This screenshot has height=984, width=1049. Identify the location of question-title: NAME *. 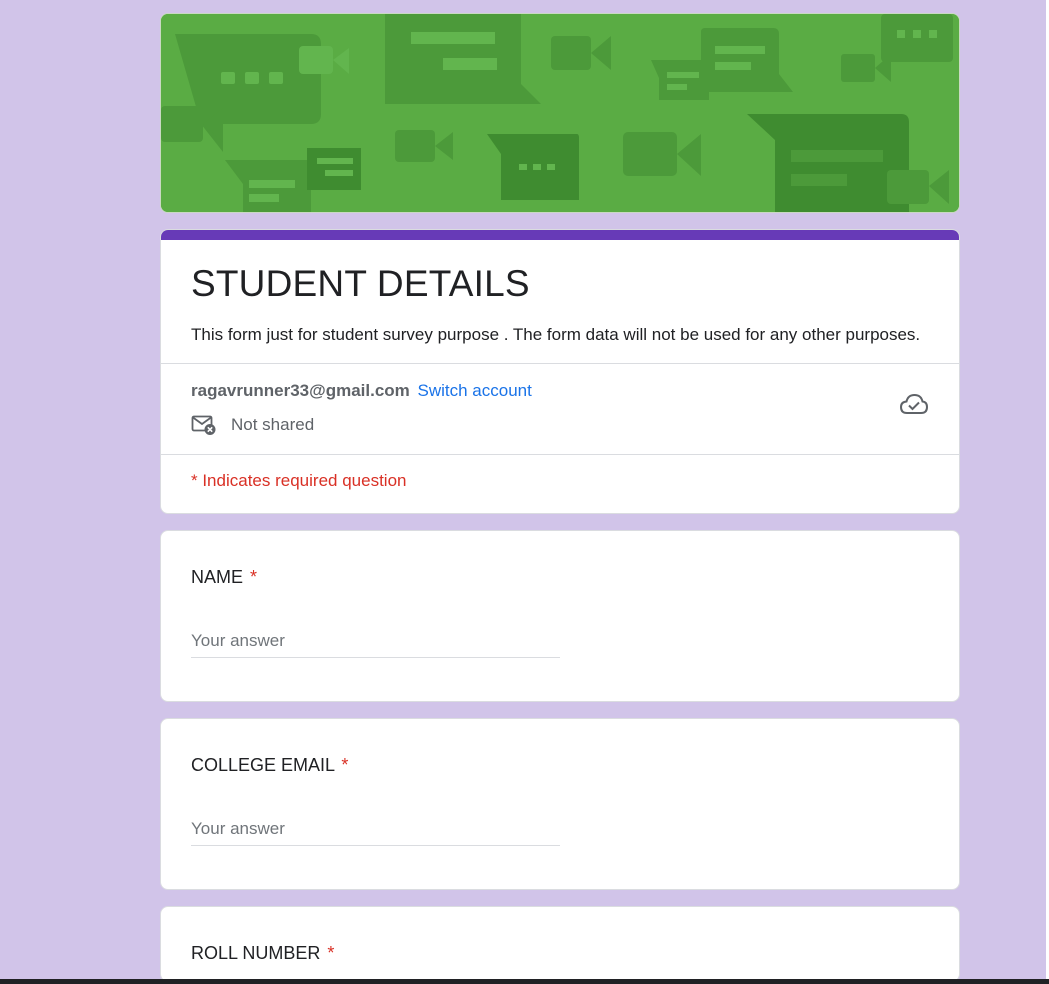
(560, 577).